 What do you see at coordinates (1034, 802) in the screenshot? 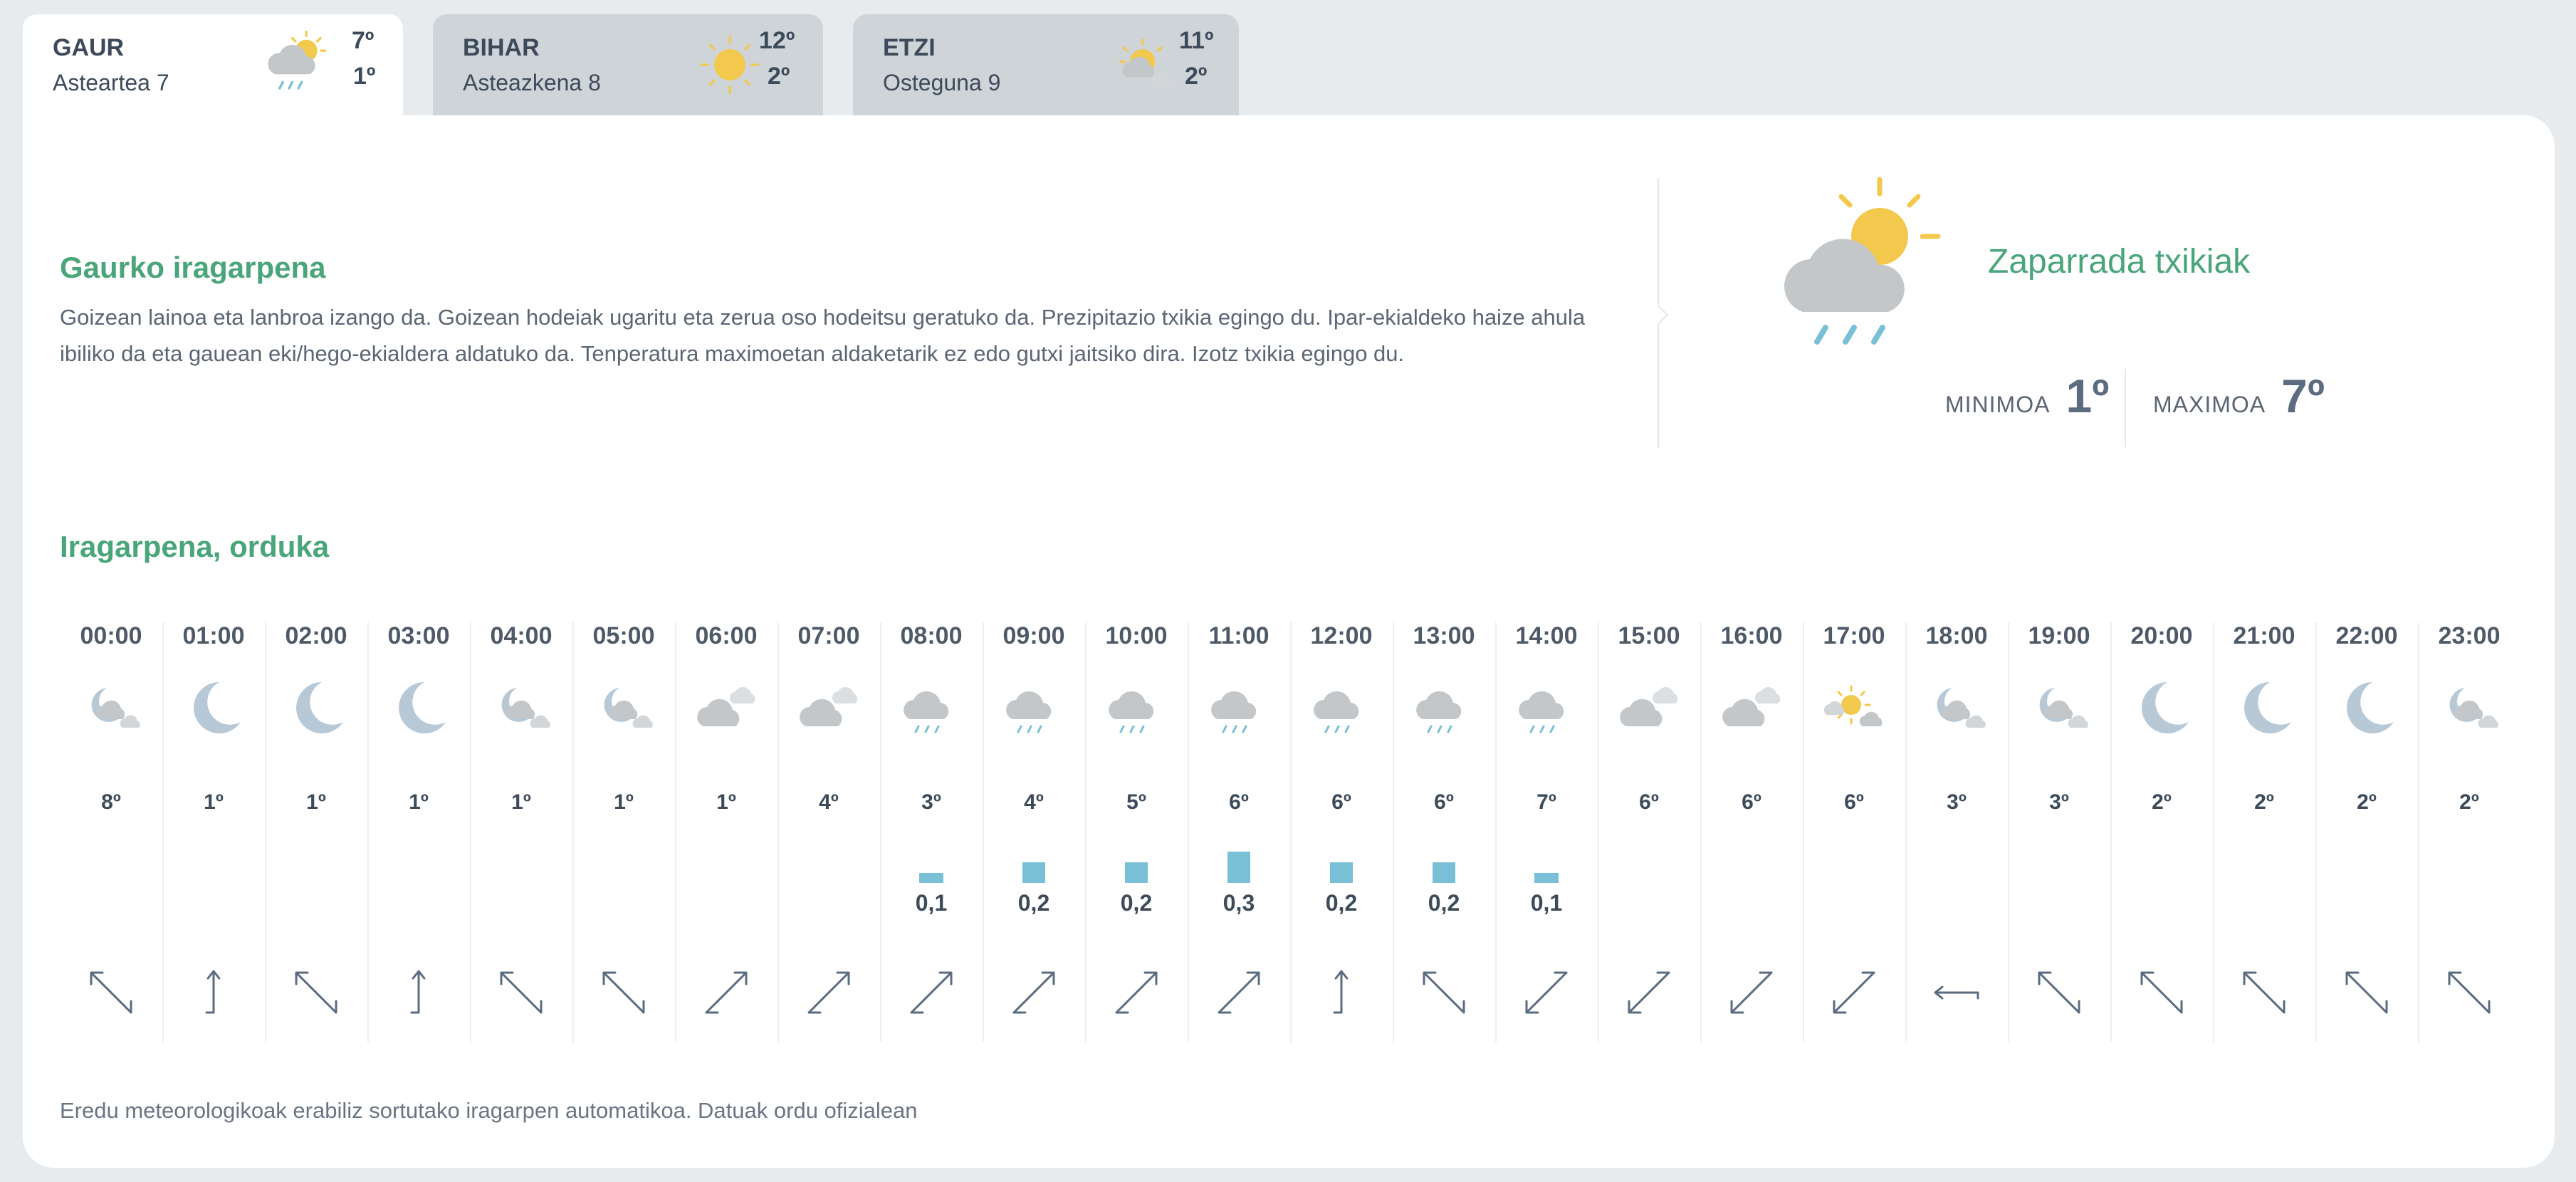
I see `hour-temperature: 4º` at bounding box center [1034, 802].